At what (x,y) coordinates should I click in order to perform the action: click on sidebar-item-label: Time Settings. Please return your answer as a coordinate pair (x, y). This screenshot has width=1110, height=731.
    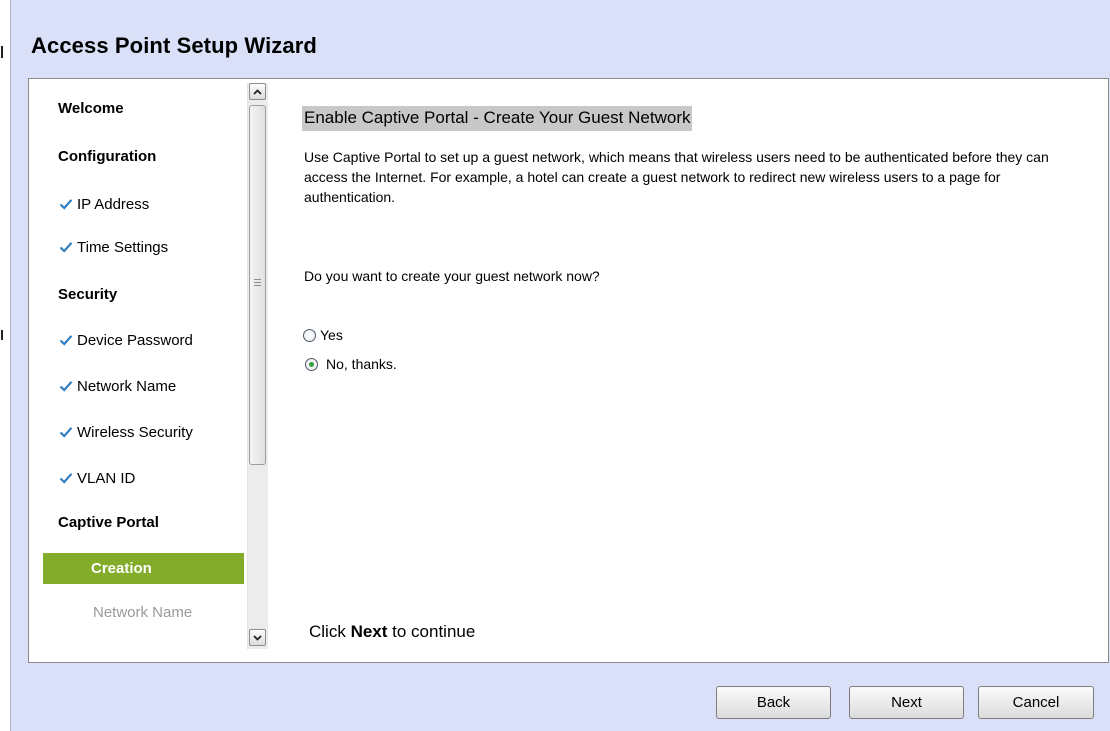
    Looking at the image, I should click on (123, 247).